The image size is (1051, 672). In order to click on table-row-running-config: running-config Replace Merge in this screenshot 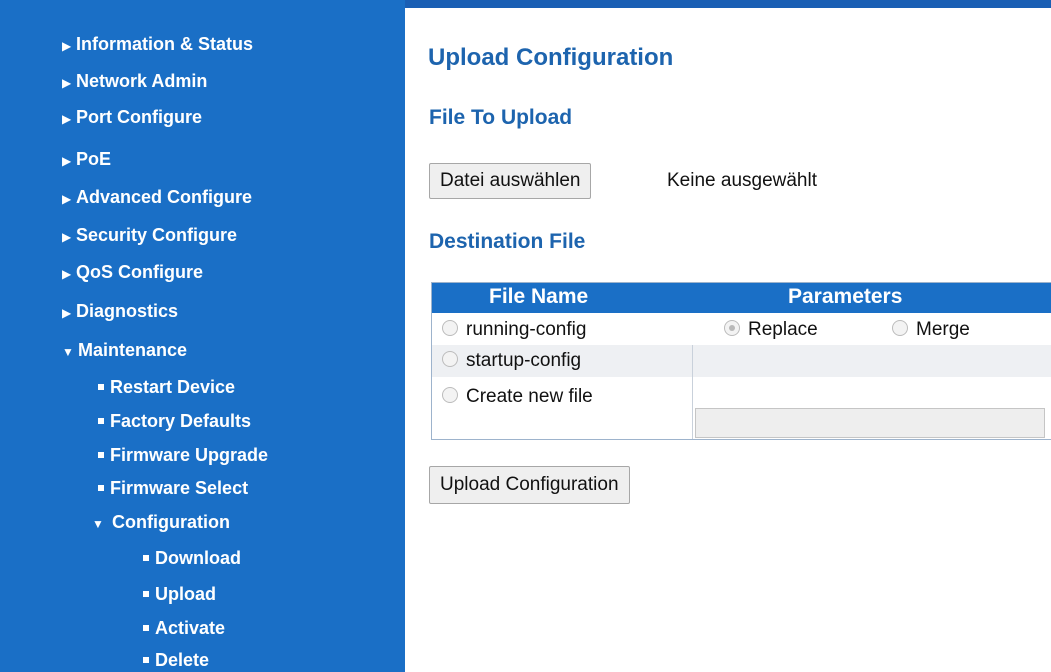, I will do `click(741, 330)`.